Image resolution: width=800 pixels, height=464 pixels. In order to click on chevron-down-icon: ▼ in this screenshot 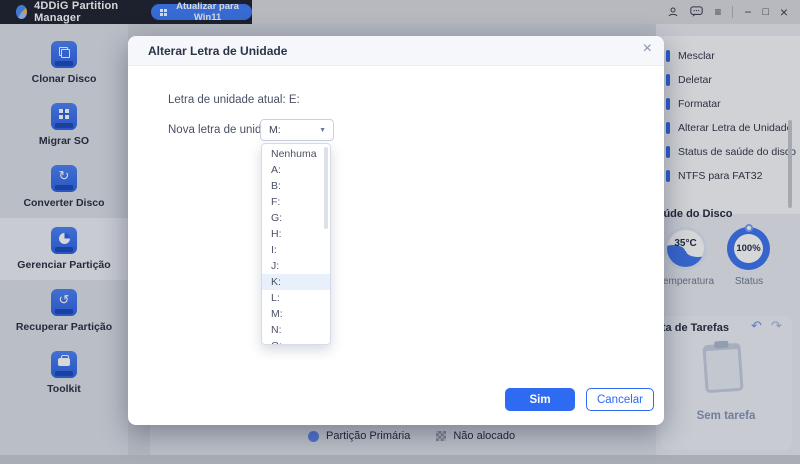, I will do `click(322, 130)`.